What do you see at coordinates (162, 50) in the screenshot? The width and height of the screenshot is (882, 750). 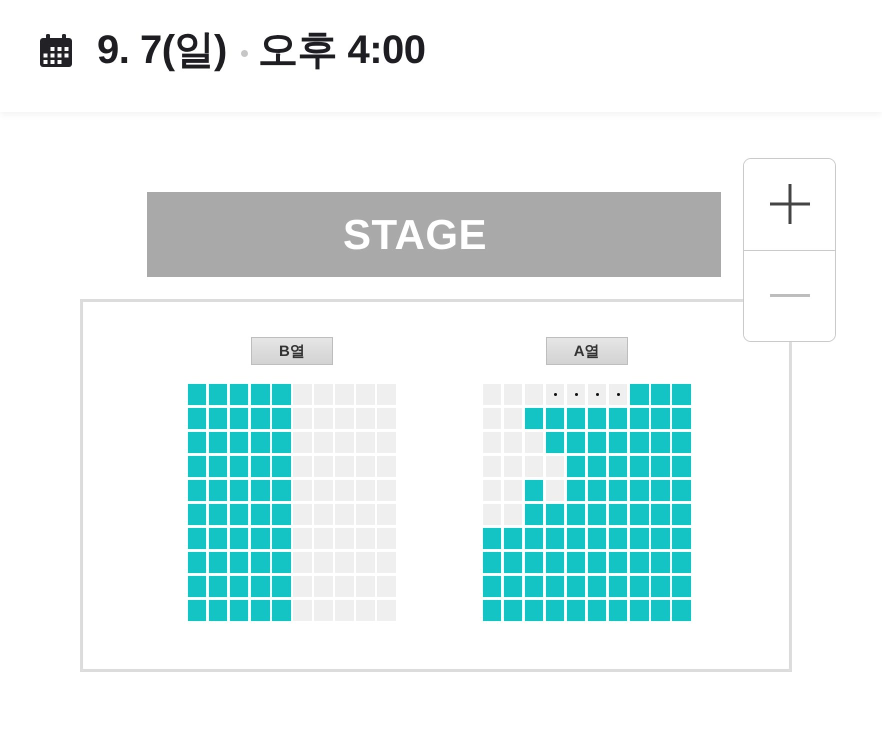 I see `date-text: 9. 7(일)` at bounding box center [162, 50].